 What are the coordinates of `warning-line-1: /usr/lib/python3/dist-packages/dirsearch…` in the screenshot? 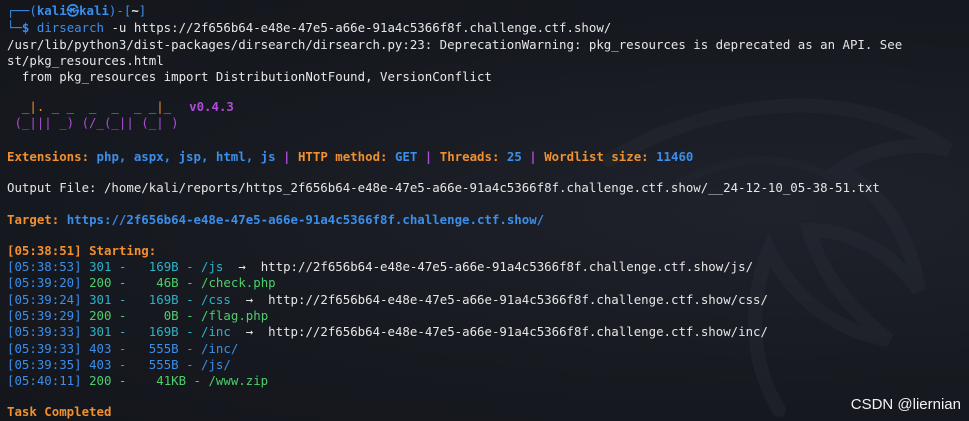 It's located at (455, 44).